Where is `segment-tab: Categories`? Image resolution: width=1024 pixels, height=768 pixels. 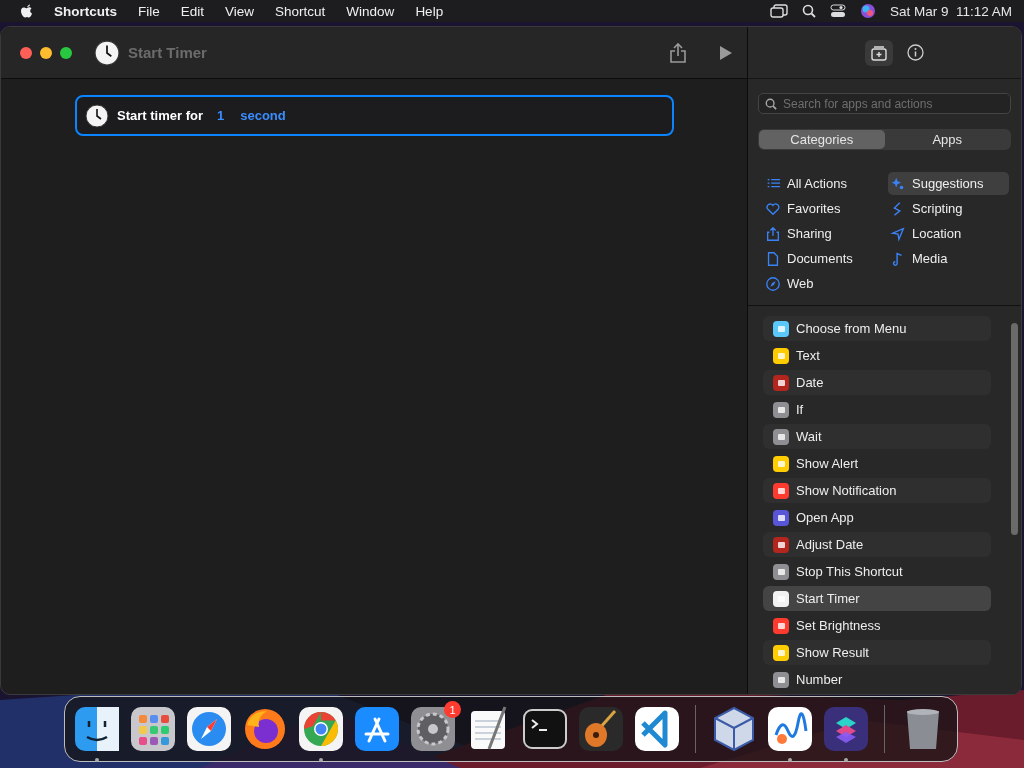
segment-tab: Categories is located at coordinates (822, 139).